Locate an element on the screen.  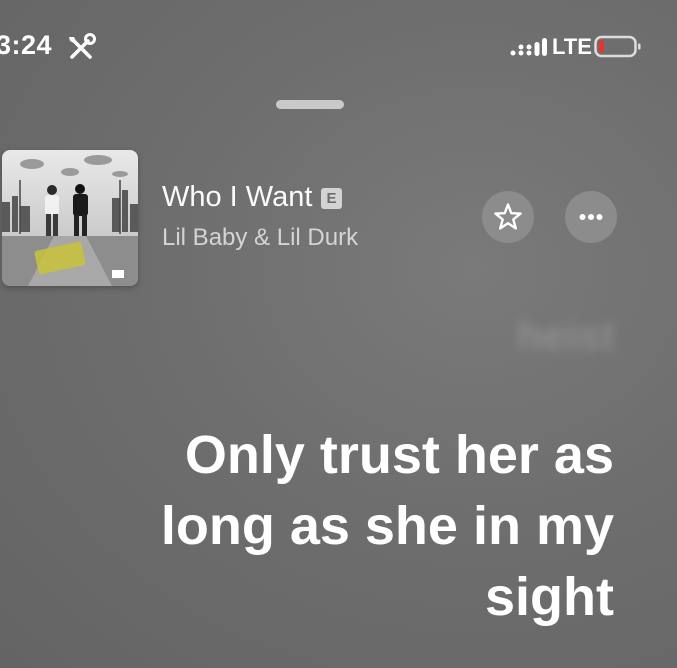
album-artwork is located at coordinates (70, 218).